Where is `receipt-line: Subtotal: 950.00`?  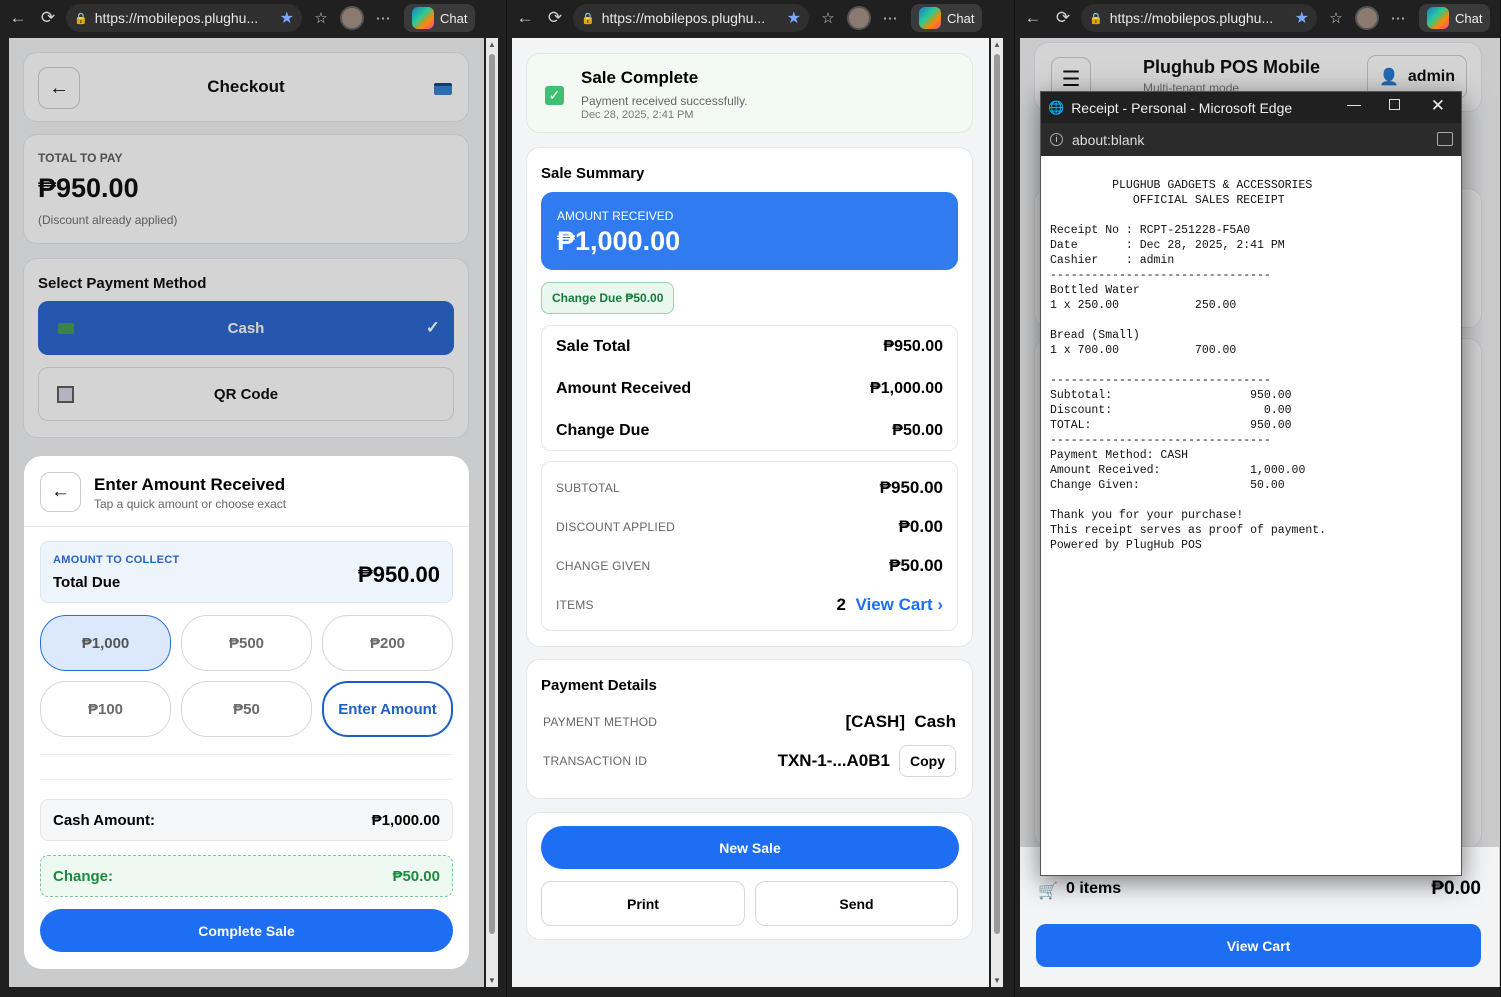
receipt-line: Subtotal: 950.00 is located at coordinates (1171, 395).